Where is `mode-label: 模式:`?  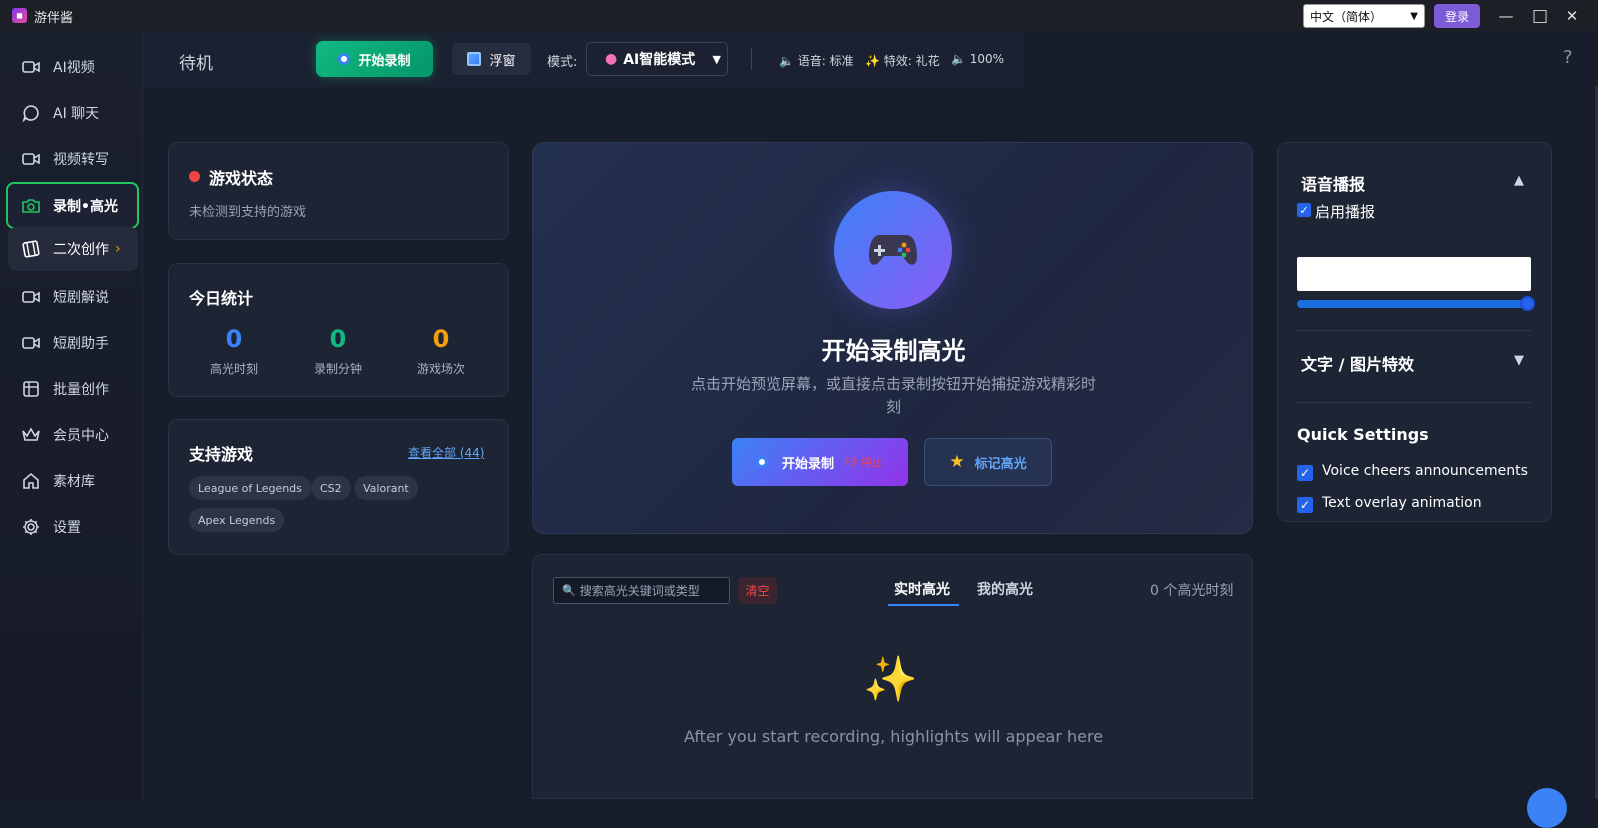 mode-label: 模式: is located at coordinates (562, 62).